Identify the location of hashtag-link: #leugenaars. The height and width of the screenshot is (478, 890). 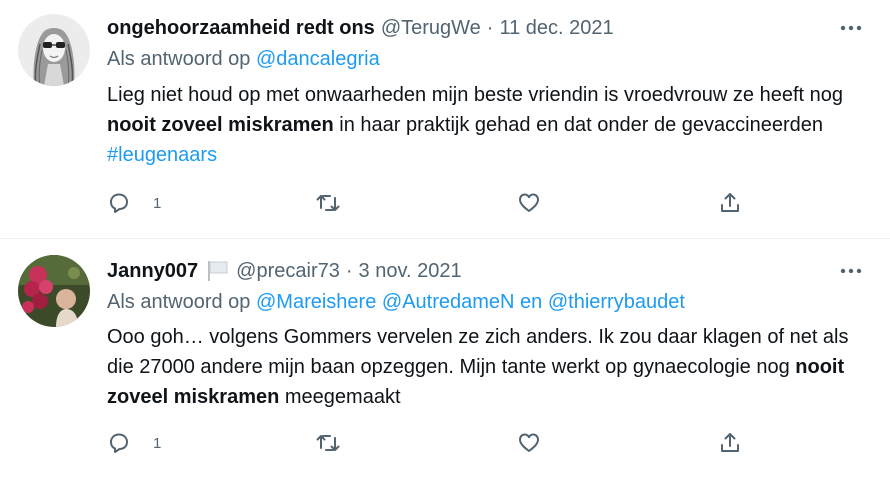
(162, 155).